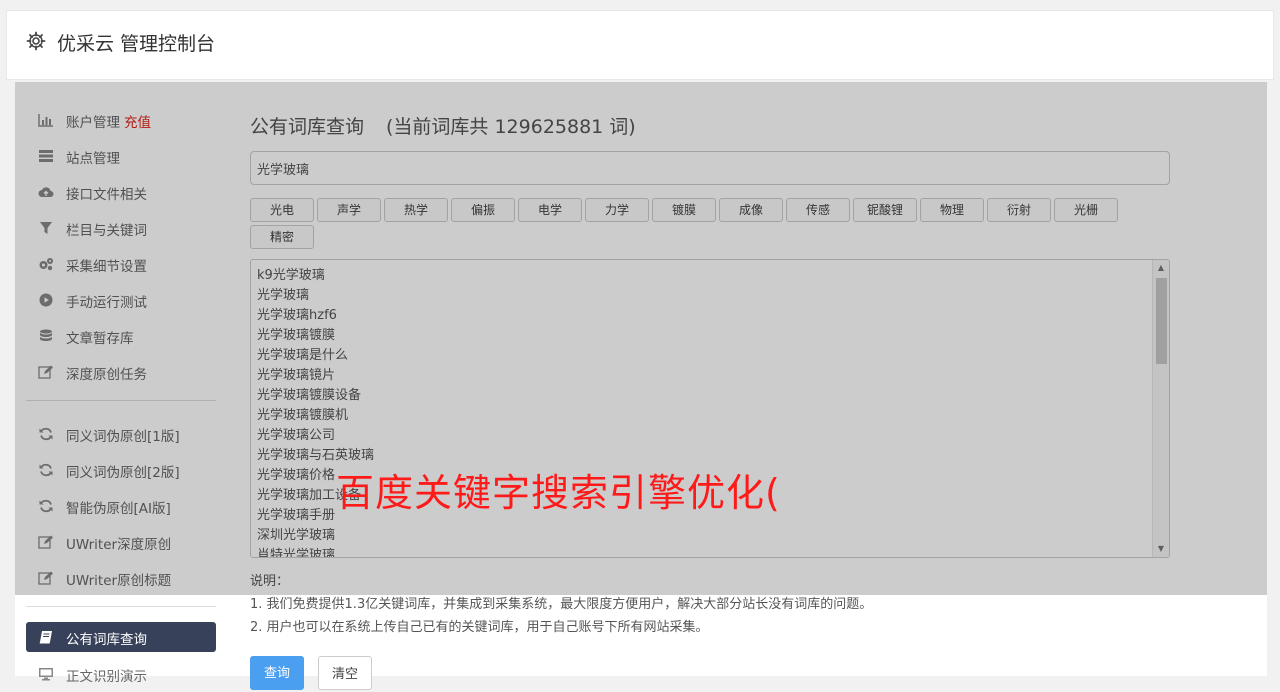 The width and height of the screenshot is (1280, 692). I want to click on sidebar-item-label: 手动运行测试, so click(106, 303).